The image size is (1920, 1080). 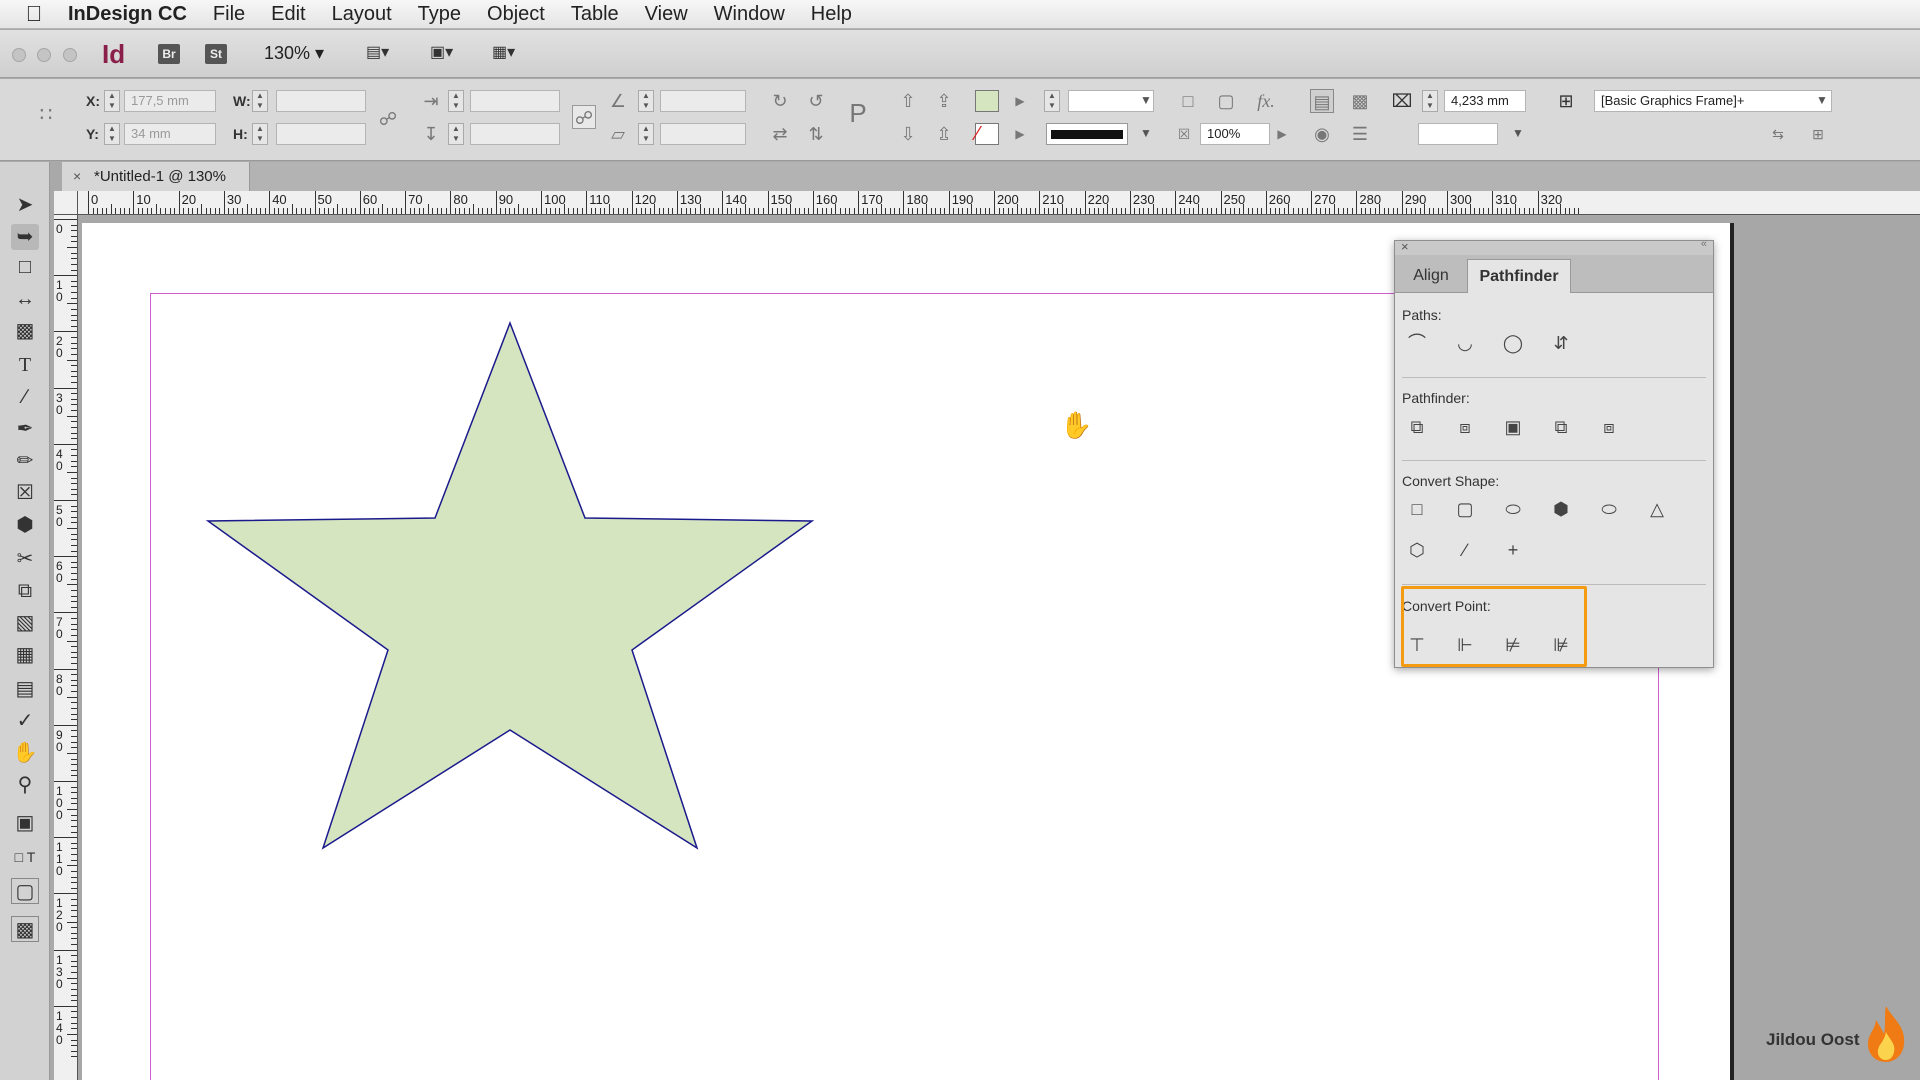 I want to click on opacity-arrow-icon: ▶, so click(x=1282, y=134).